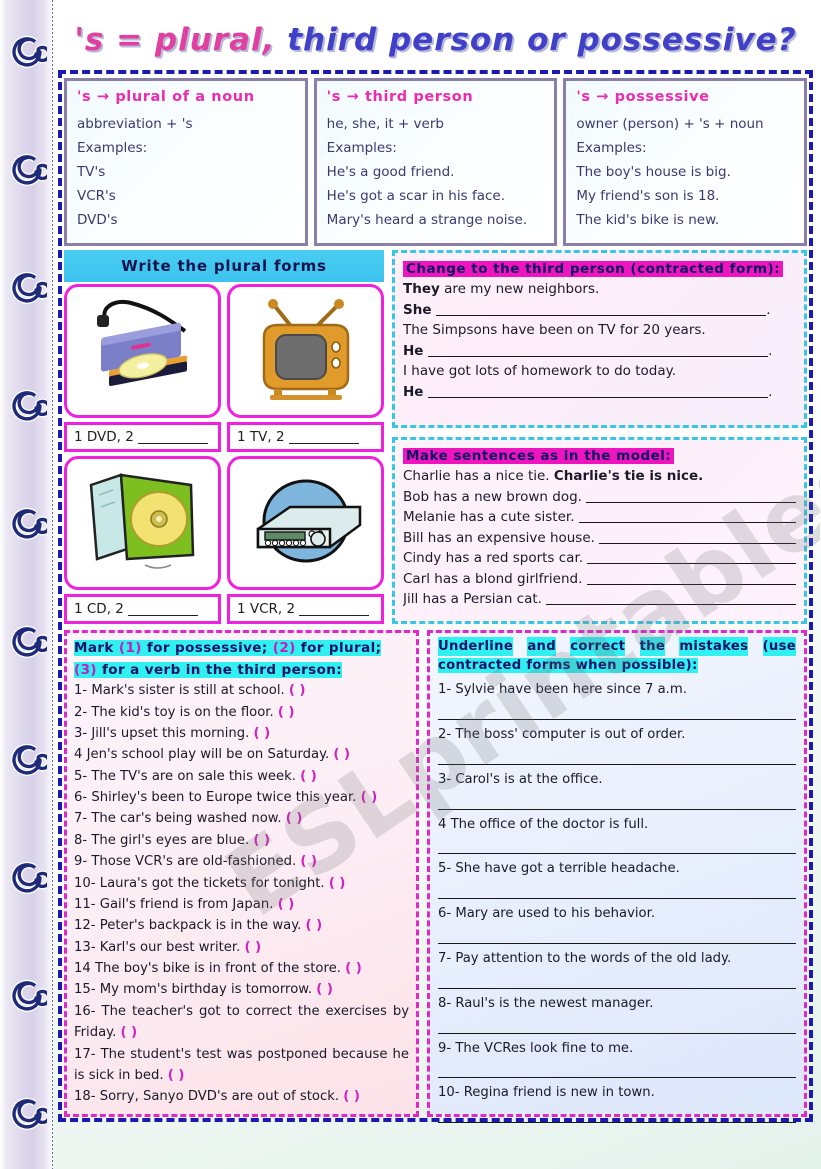  I want to click on spiral-binding-strip, so click(26, 584).